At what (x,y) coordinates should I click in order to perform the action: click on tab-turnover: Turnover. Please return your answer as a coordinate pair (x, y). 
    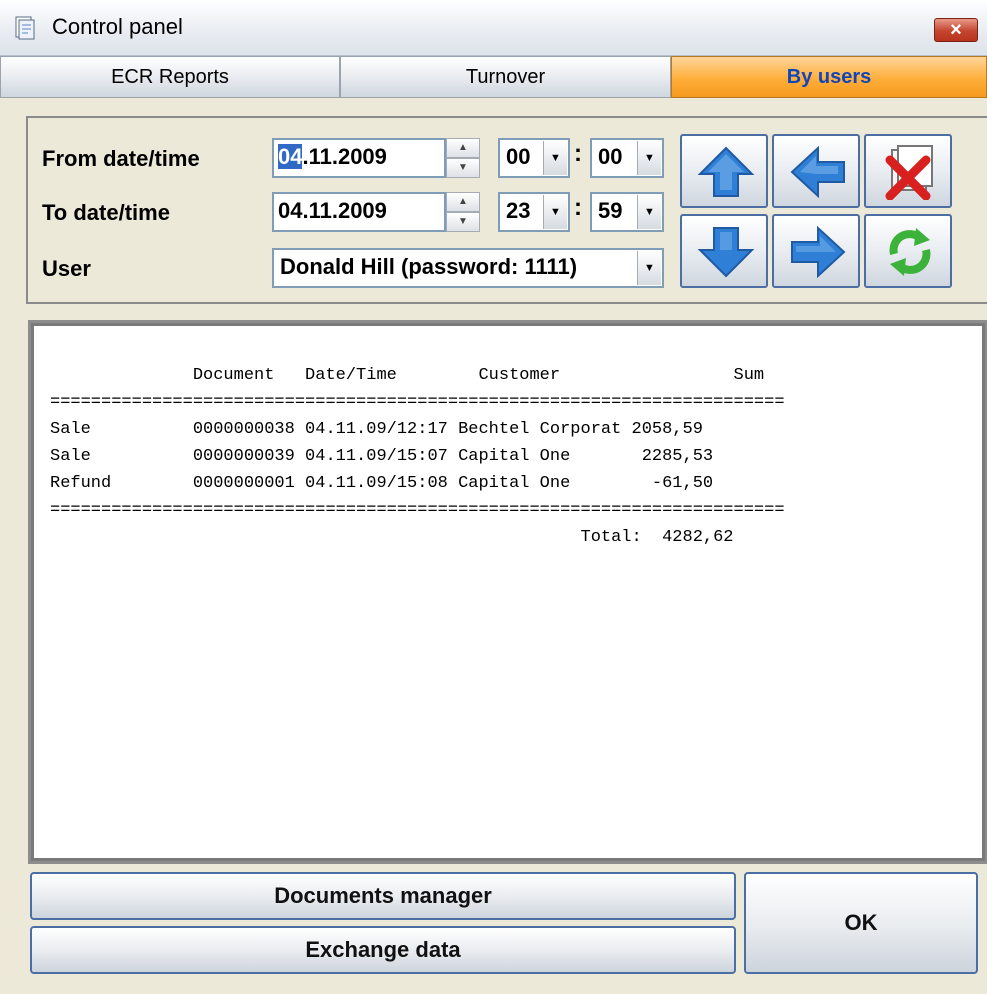
    Looking at the image, I should click on (505, 77).